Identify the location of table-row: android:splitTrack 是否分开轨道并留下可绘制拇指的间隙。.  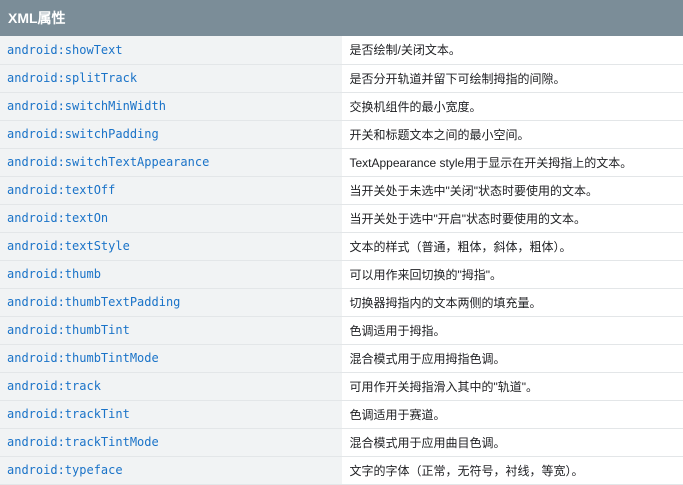
(341, 78).